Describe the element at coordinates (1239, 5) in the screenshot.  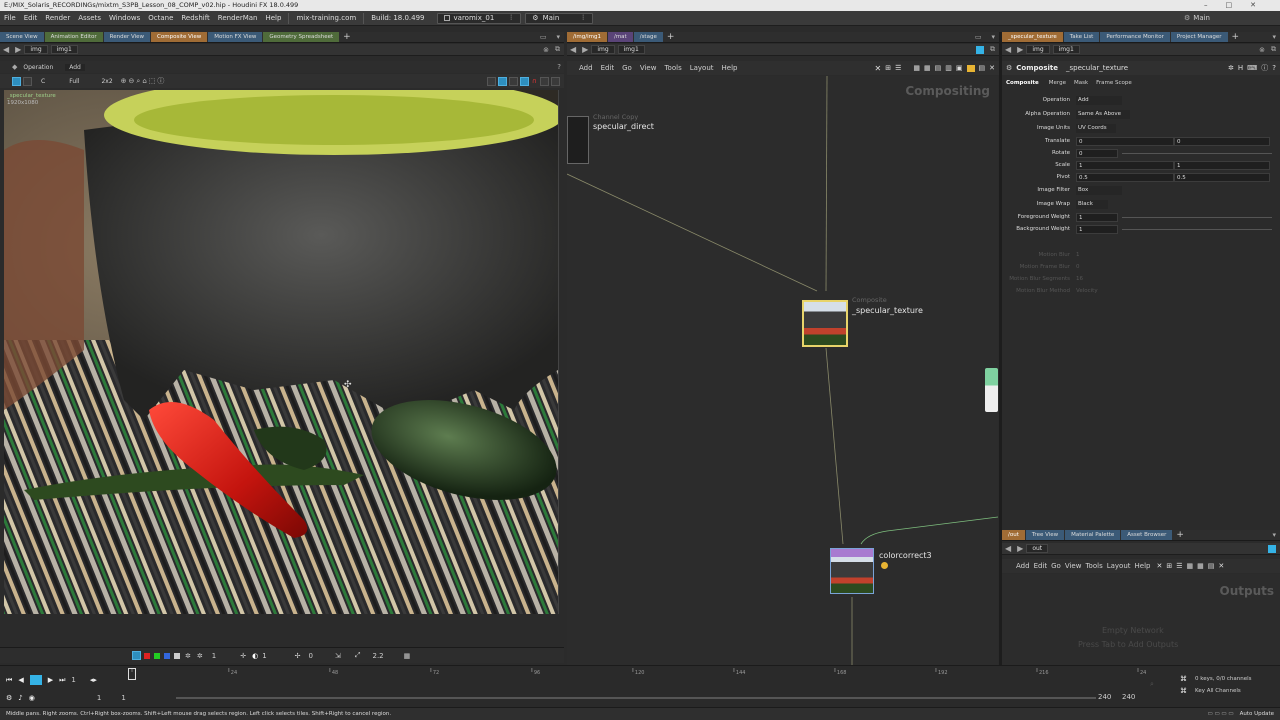
I see `window-controls: –□✕` at that location.